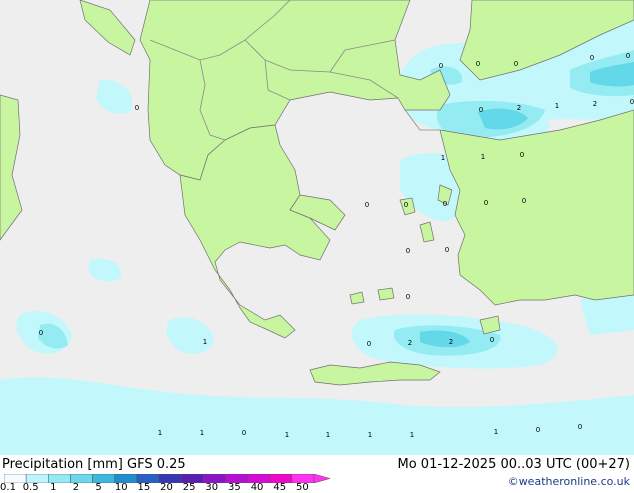  What do you see at coordinates (212, 487) in the screenshot?
I see `scale-tick-label: 30` at bounding box center [212, 487].